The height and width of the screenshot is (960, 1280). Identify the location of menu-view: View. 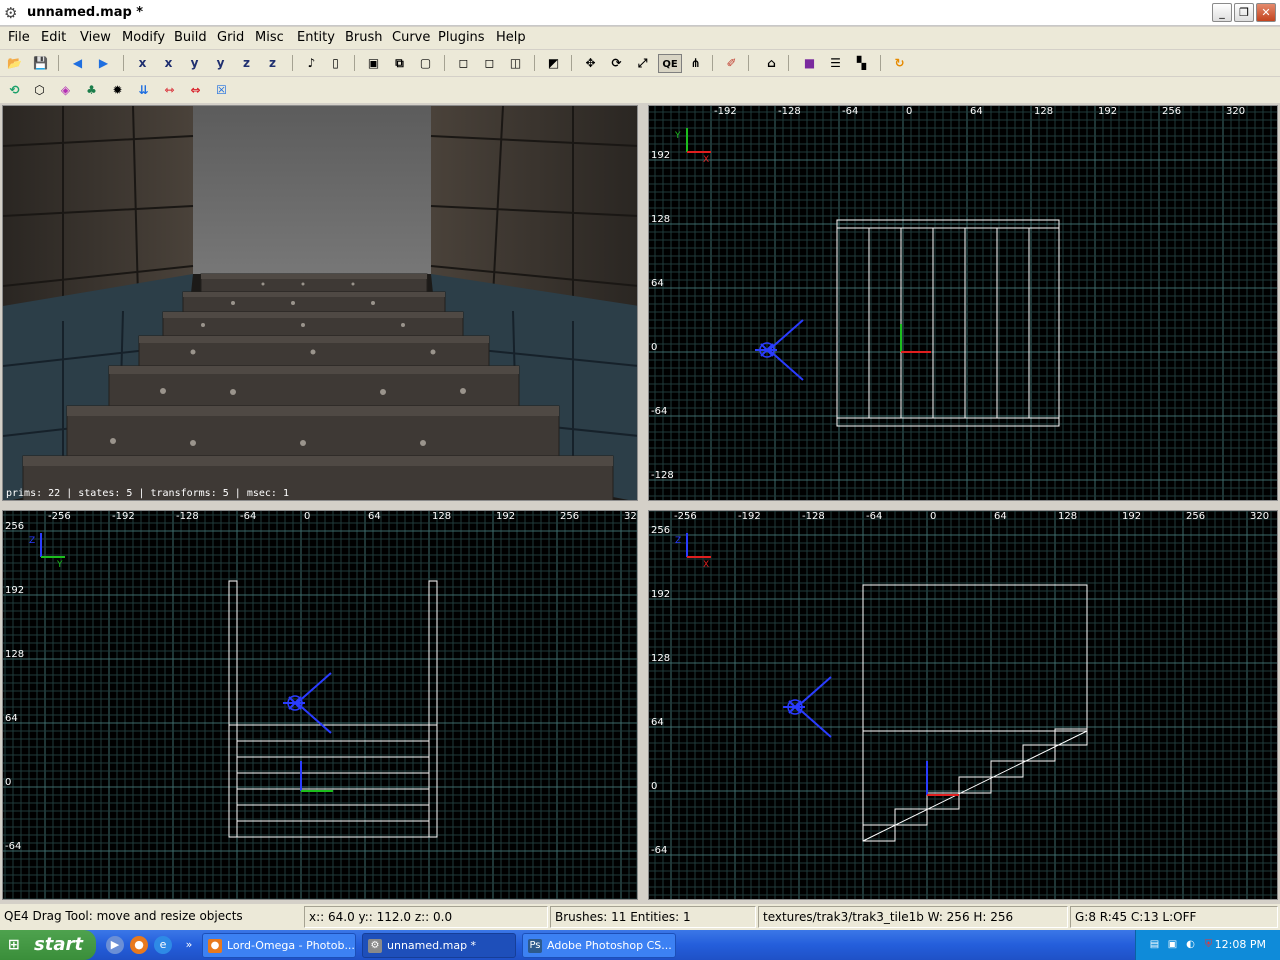
(95, 37).